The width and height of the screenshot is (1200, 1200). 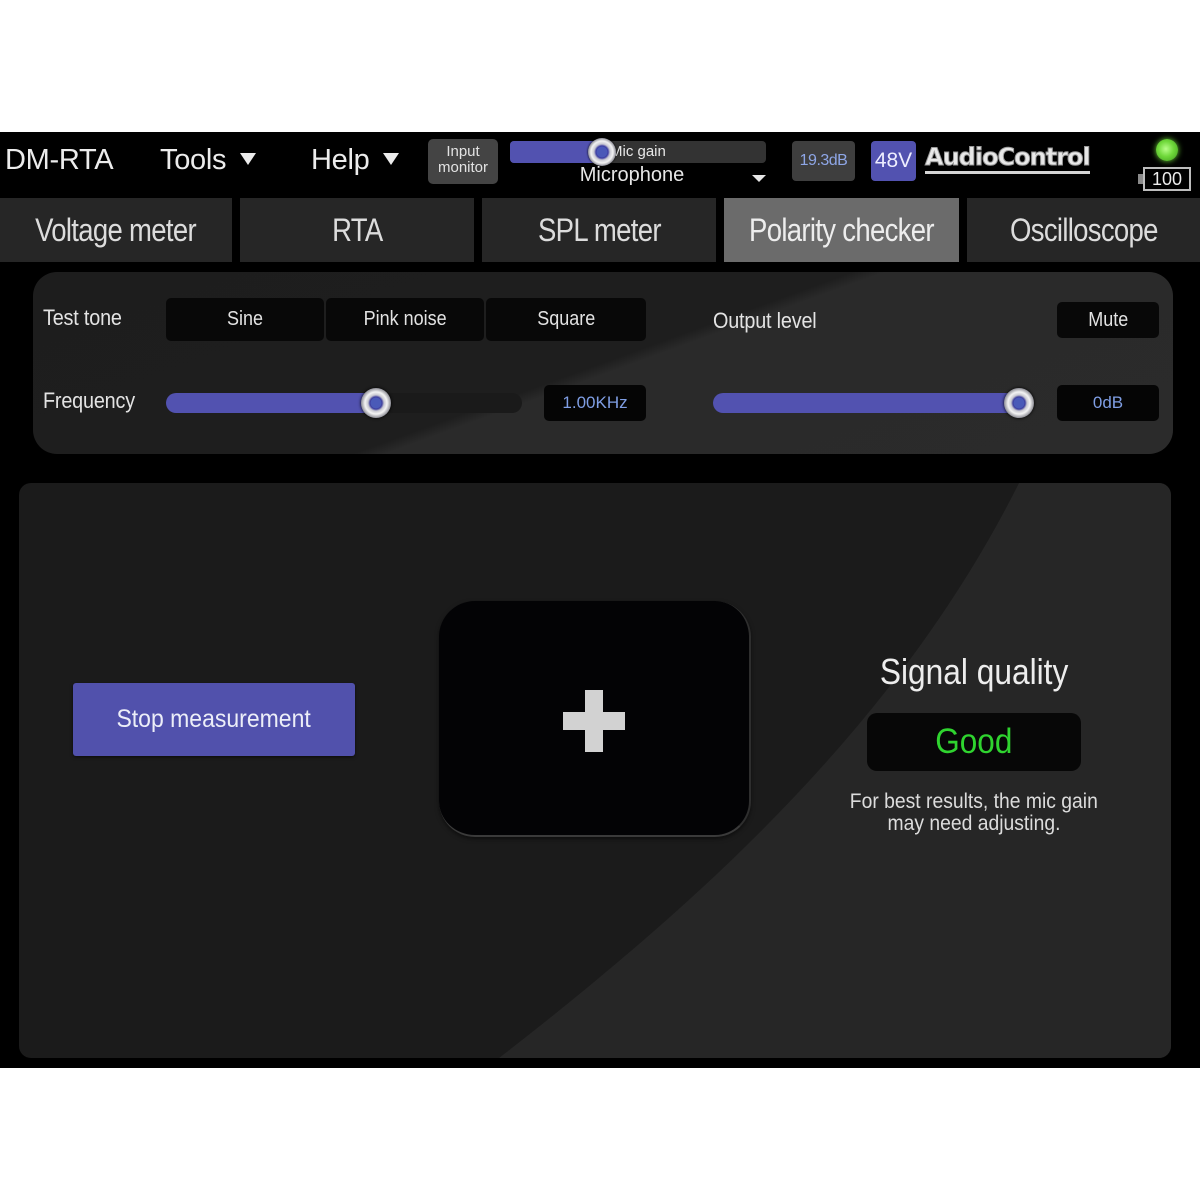 I want to click on frequency-readout: 1.00KHz, so click(x=595, y=403).